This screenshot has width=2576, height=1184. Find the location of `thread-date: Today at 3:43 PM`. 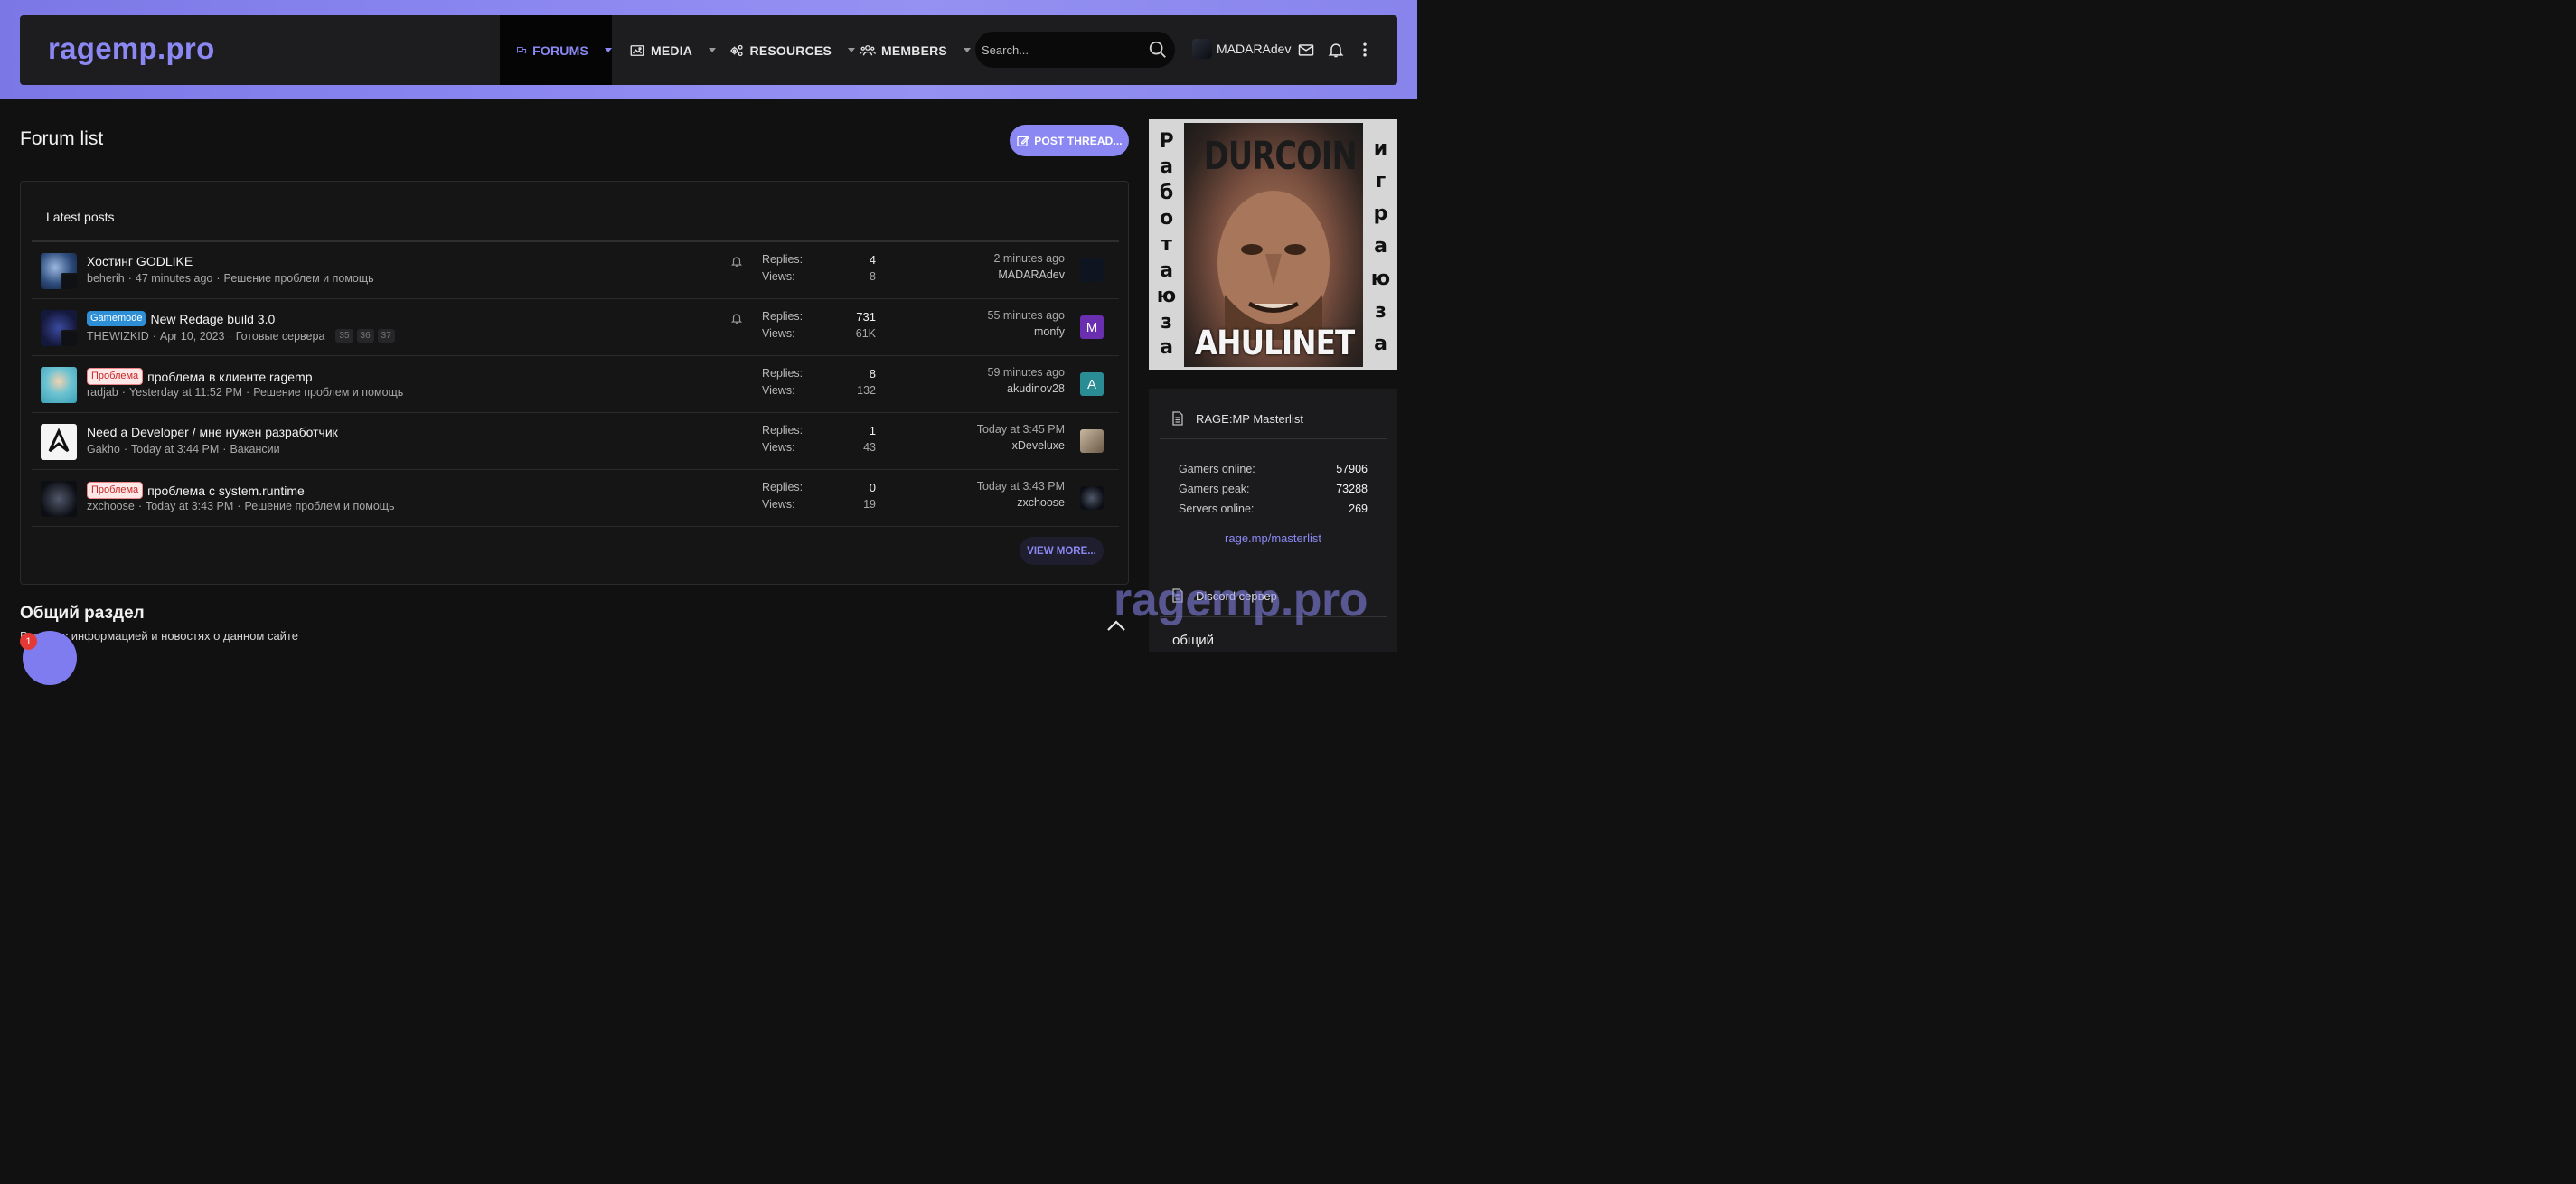

thread-date: Today at 3:43 PM is located at coordinates (189, 506).